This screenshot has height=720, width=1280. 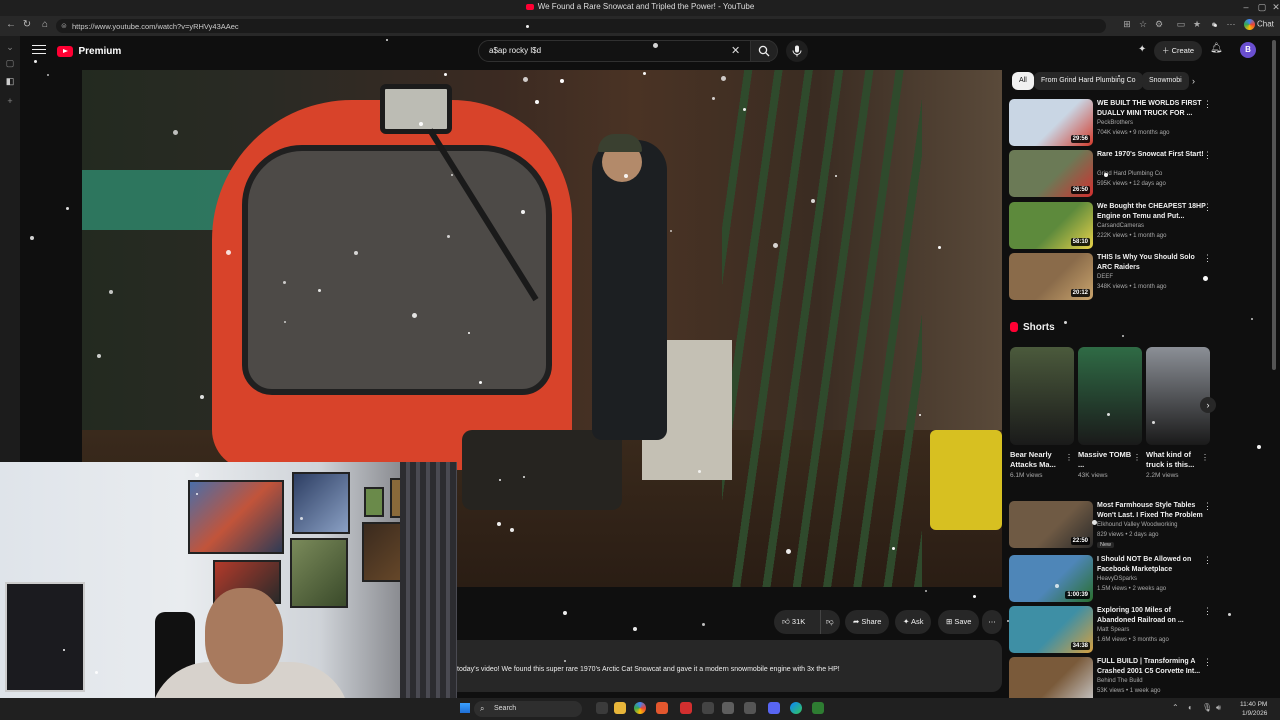 What do you see at coordinates (774, 708) in the screenshot?
I see `discord-icon` at bounding box center [774, 708].